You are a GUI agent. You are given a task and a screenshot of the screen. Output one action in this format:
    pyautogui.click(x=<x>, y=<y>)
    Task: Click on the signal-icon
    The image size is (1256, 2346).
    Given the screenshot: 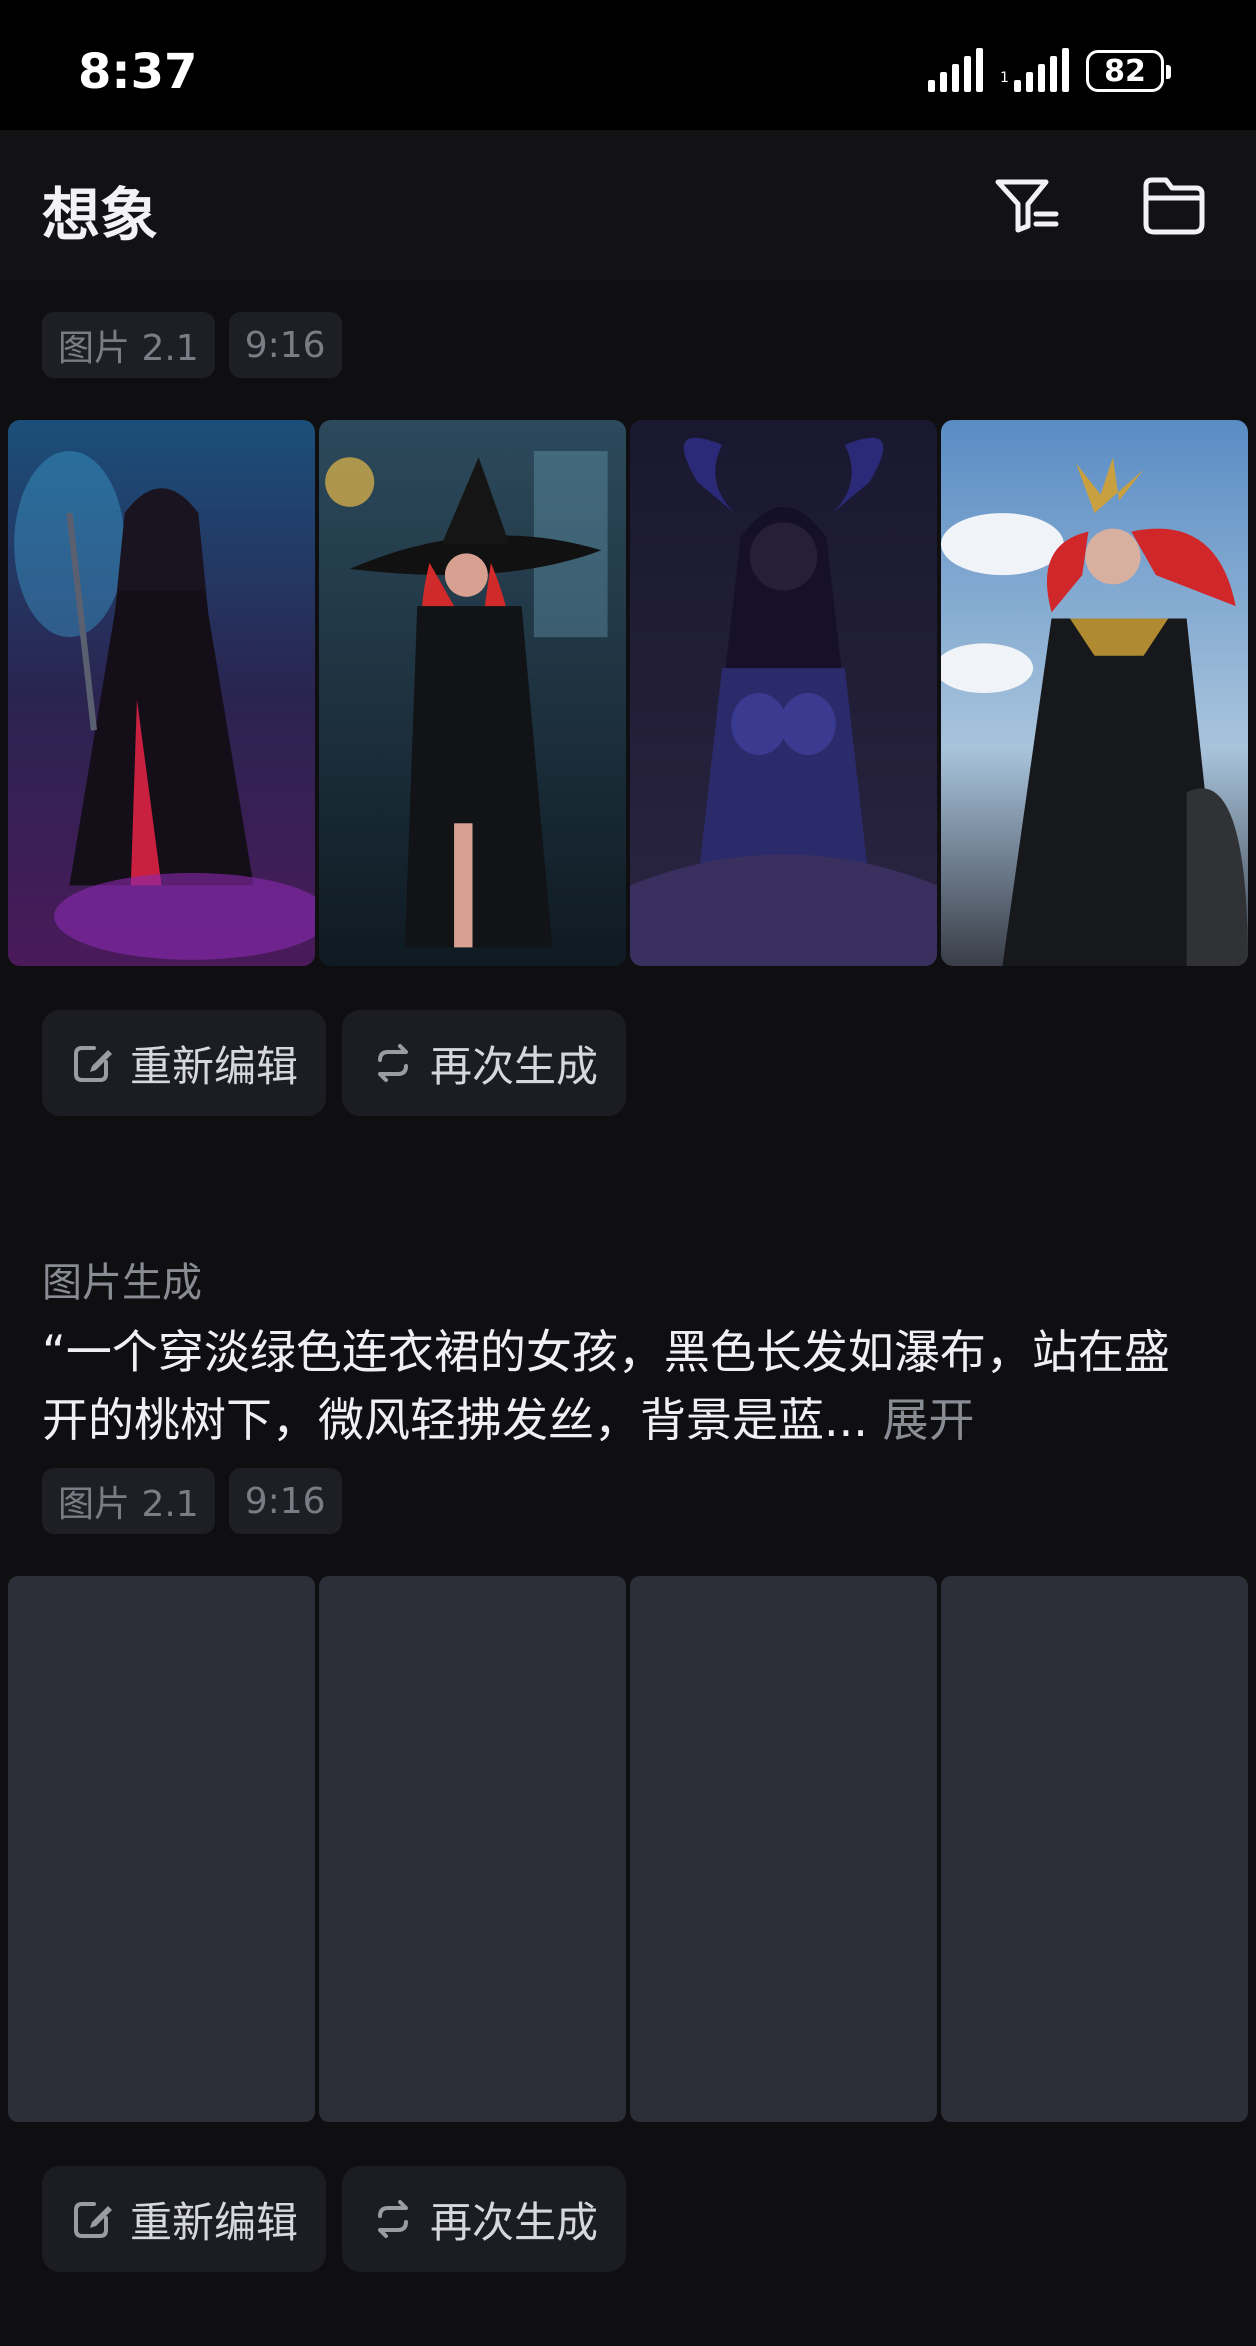 What is the action you would take?
    pyautogui.click(x=955, y=70)
    